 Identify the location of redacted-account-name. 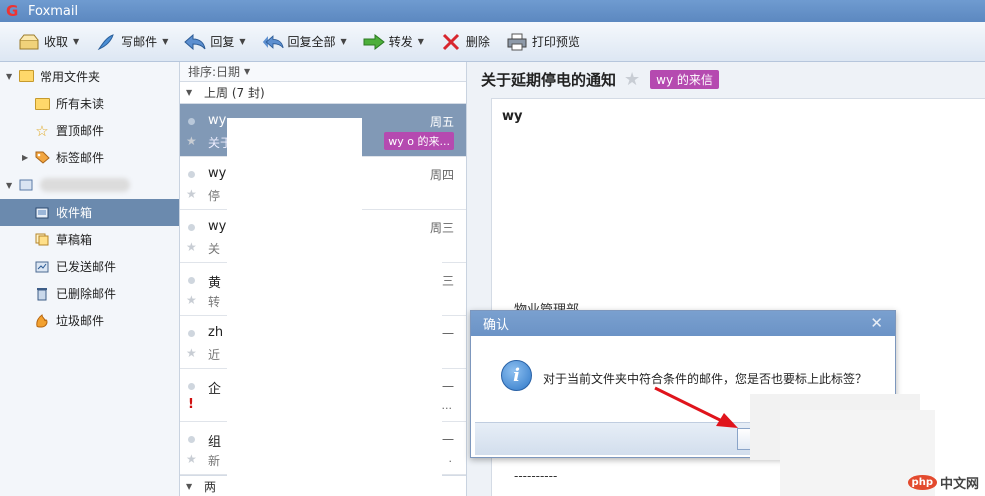
(85, 185).